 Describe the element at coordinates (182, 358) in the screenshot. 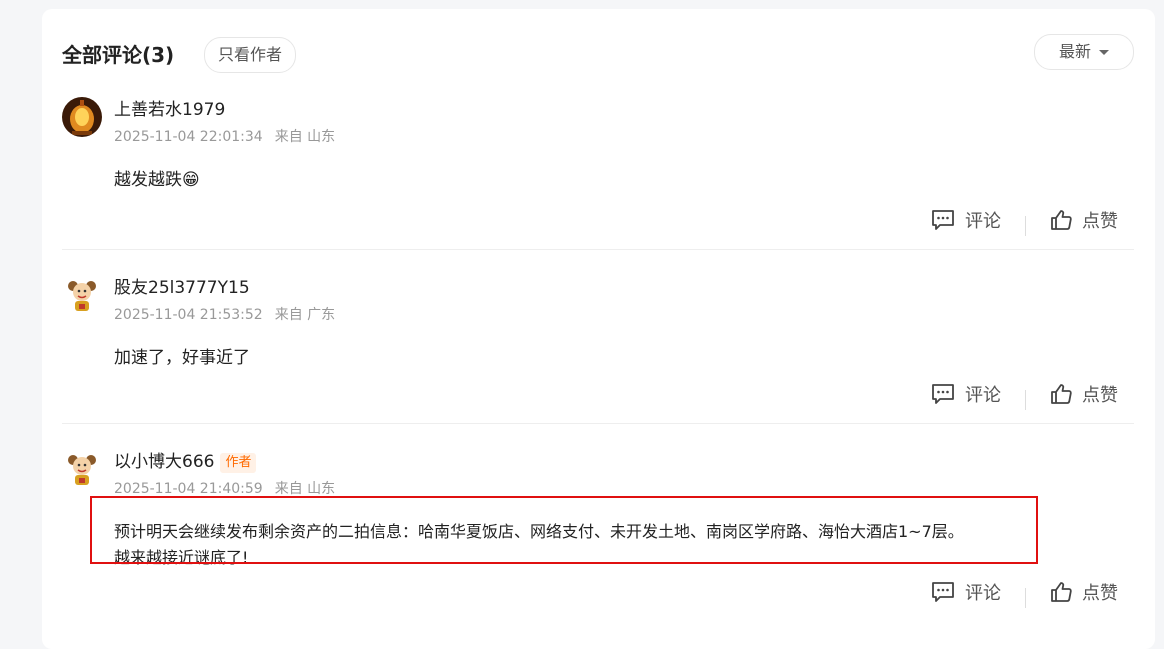

I see `comment-text: 加速了，好事近了` at that location.